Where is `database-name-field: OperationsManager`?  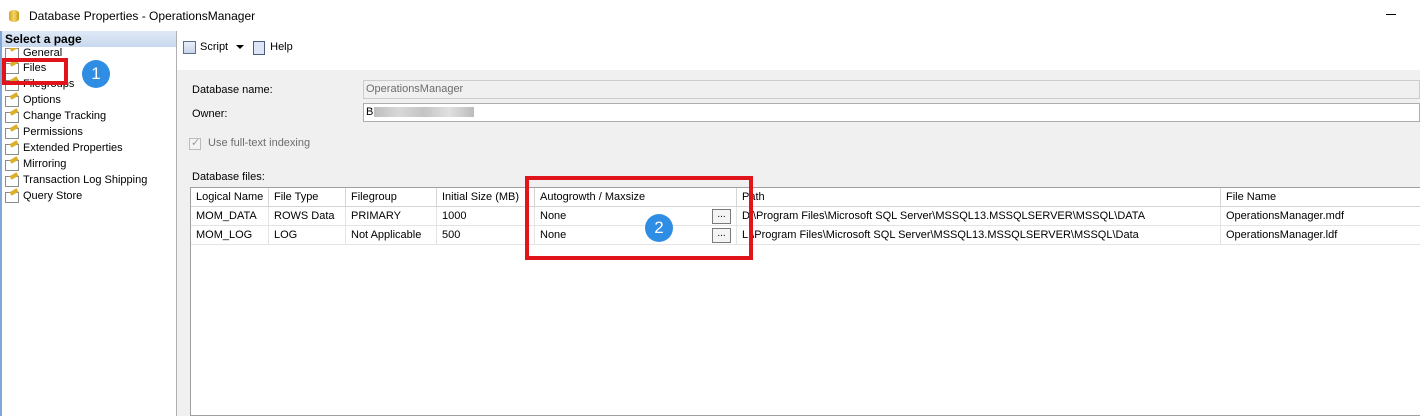
database-name-field: OperationsManager is located at coordinates (891, 89).